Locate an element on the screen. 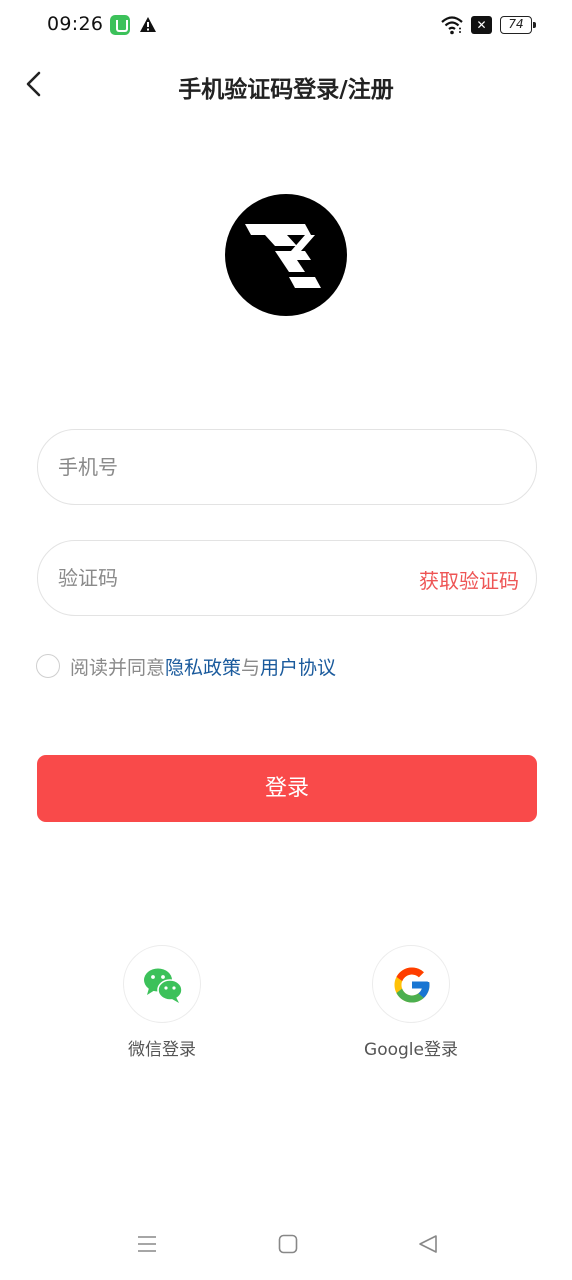 This screenshot has height=1280, width=572. home-square-icon is located at coordinates (288, 1244).